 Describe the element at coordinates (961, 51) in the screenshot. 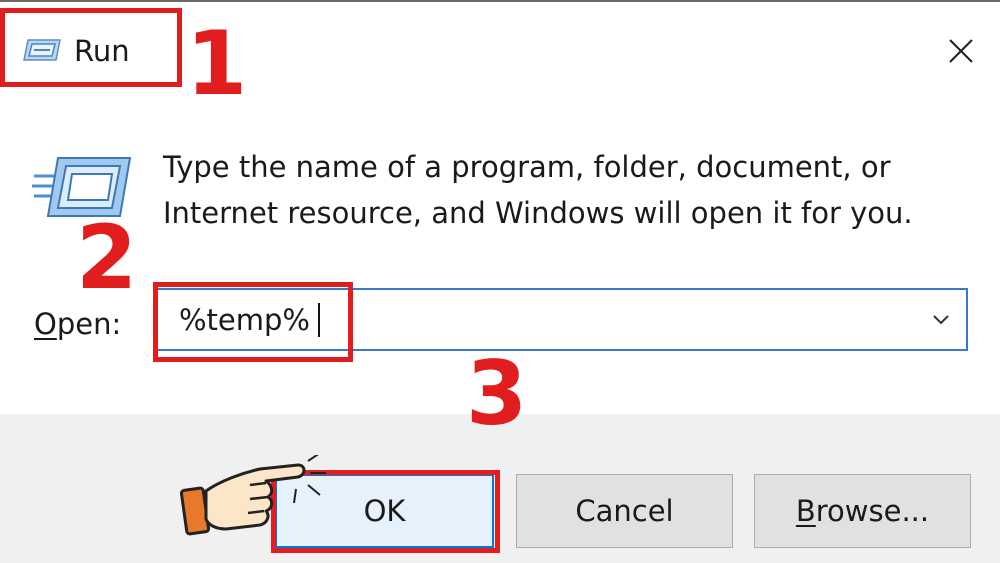

I see `close-icon` at that location.